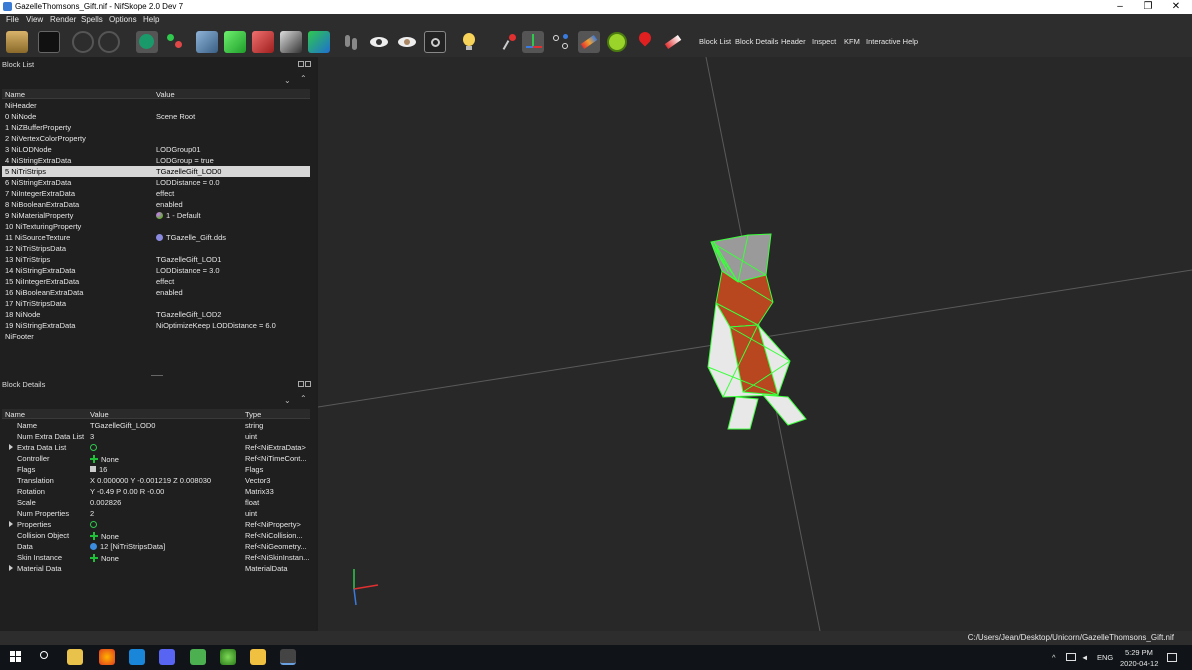 The height and width of the screenshot is (670, 1192). Describe the element at coordinates (109, 42) in the screenshot. I see `redo-icon` at that location.